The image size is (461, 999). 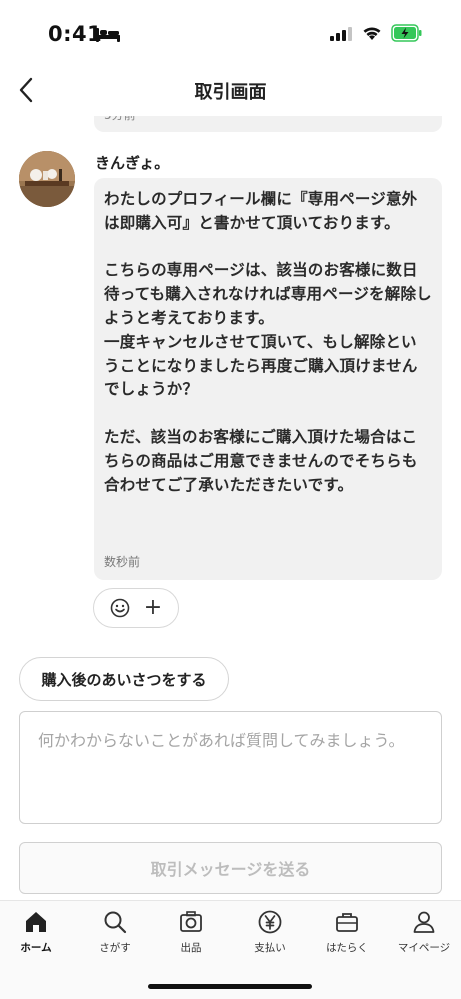 What do you see at coordinates (424, 922) in the screenshot?
I see `person-icon` at bounding box center [424, 922].